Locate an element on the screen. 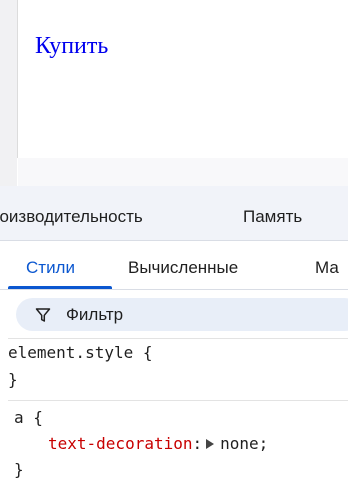 This screenshot has height=486, width=348. rule-anchor: a { is located at coordinates (28, 417).